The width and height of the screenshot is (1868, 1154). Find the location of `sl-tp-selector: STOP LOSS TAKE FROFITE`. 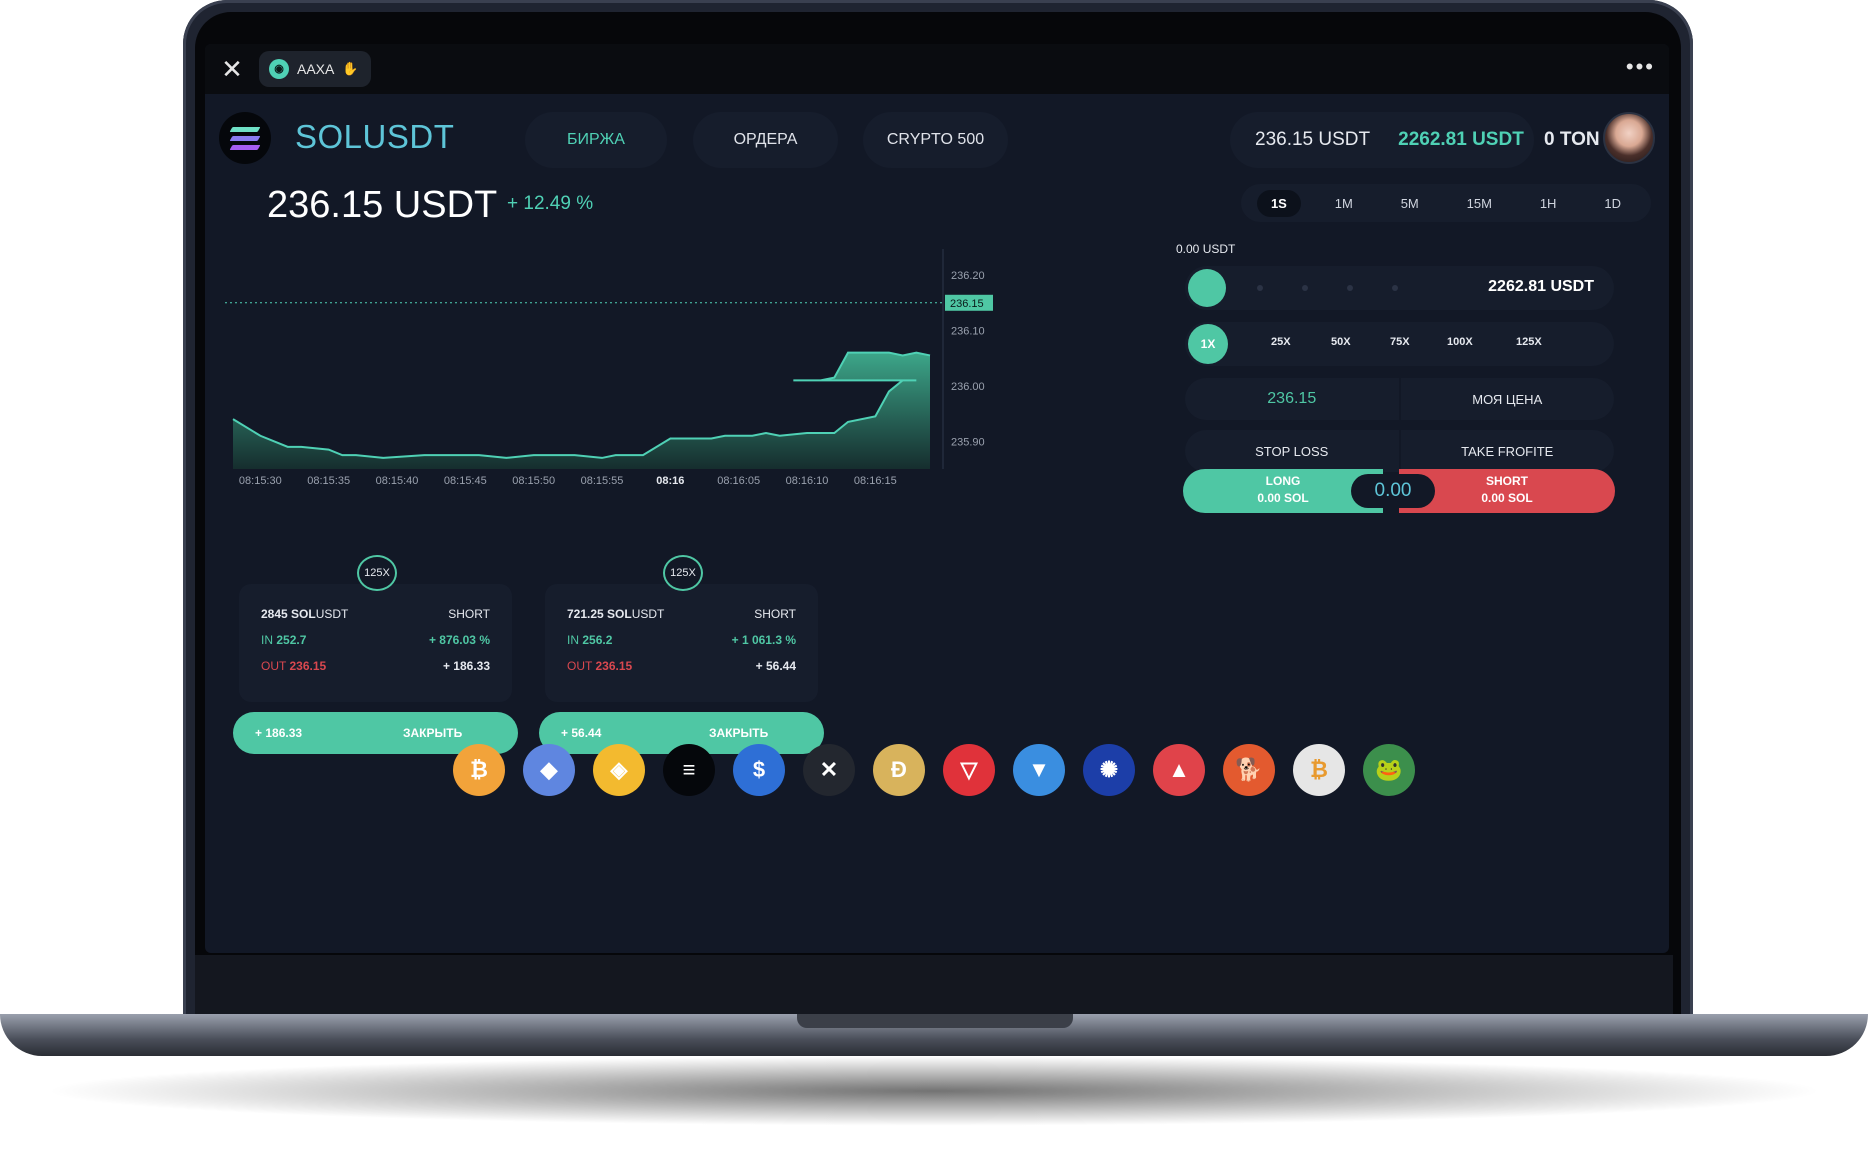

sl-tp-selector: STOP LOSS TAKE FROFITE is located at coordinates (1399, 451).